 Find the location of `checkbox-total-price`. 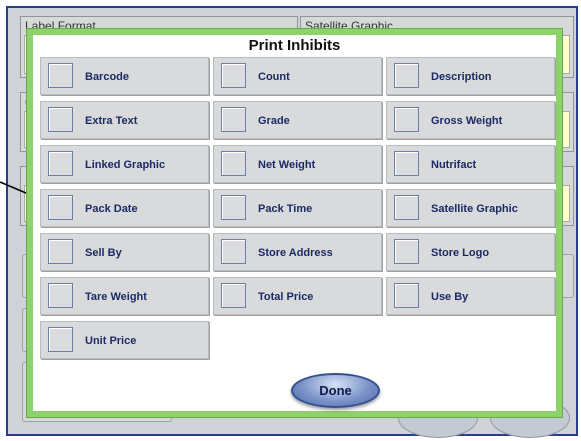

checkbox-total-price is located at coordinates (233, 295).